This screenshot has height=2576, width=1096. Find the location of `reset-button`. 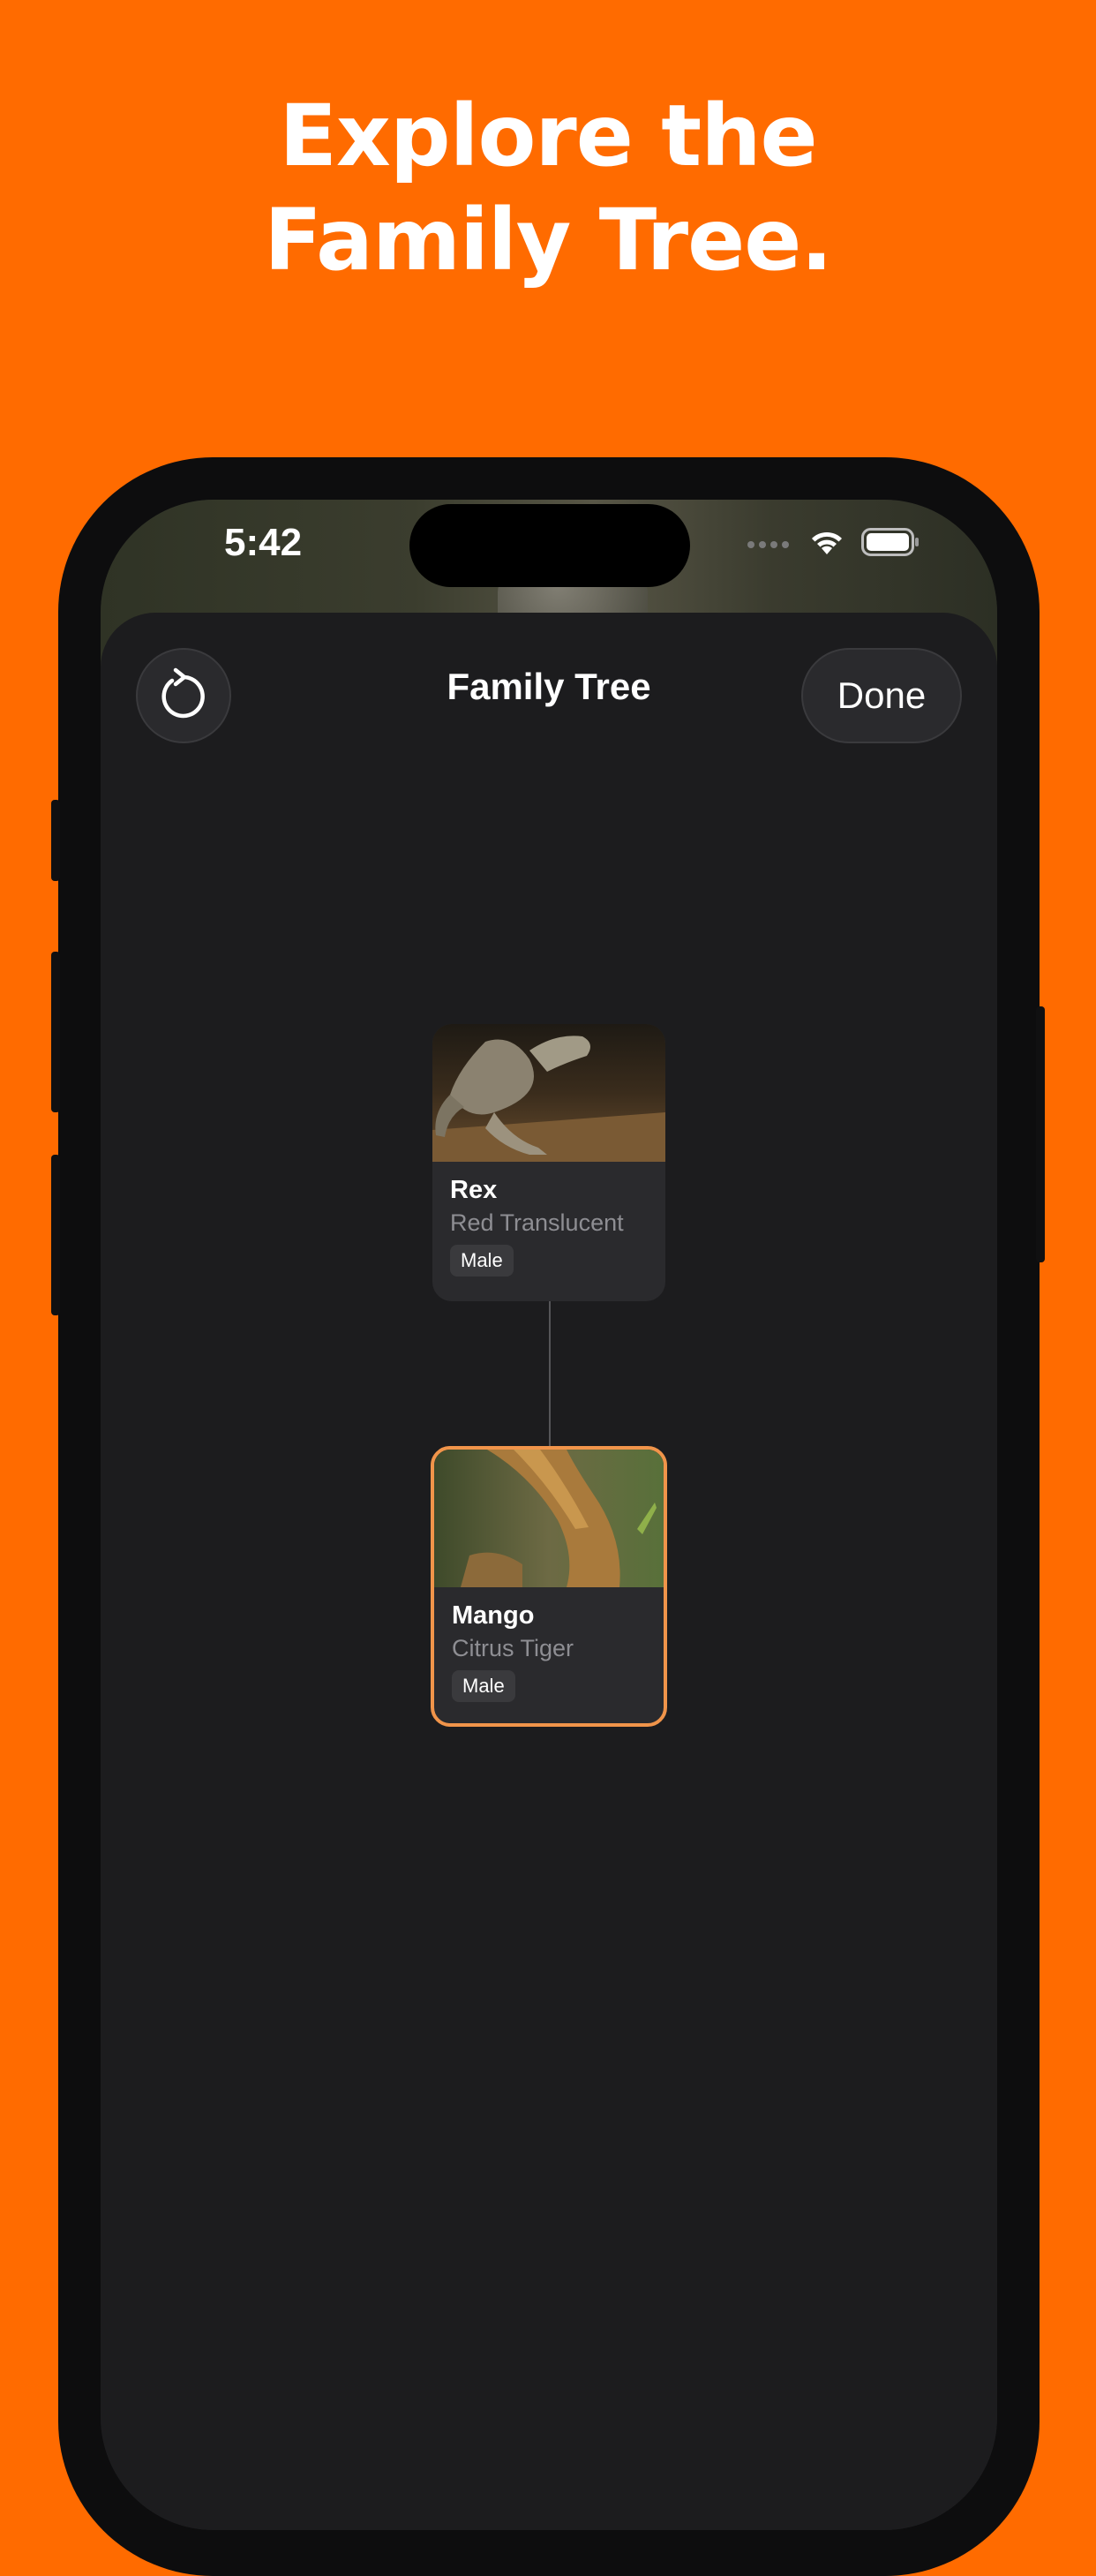

reset-button is located at coordinates (183, 696).